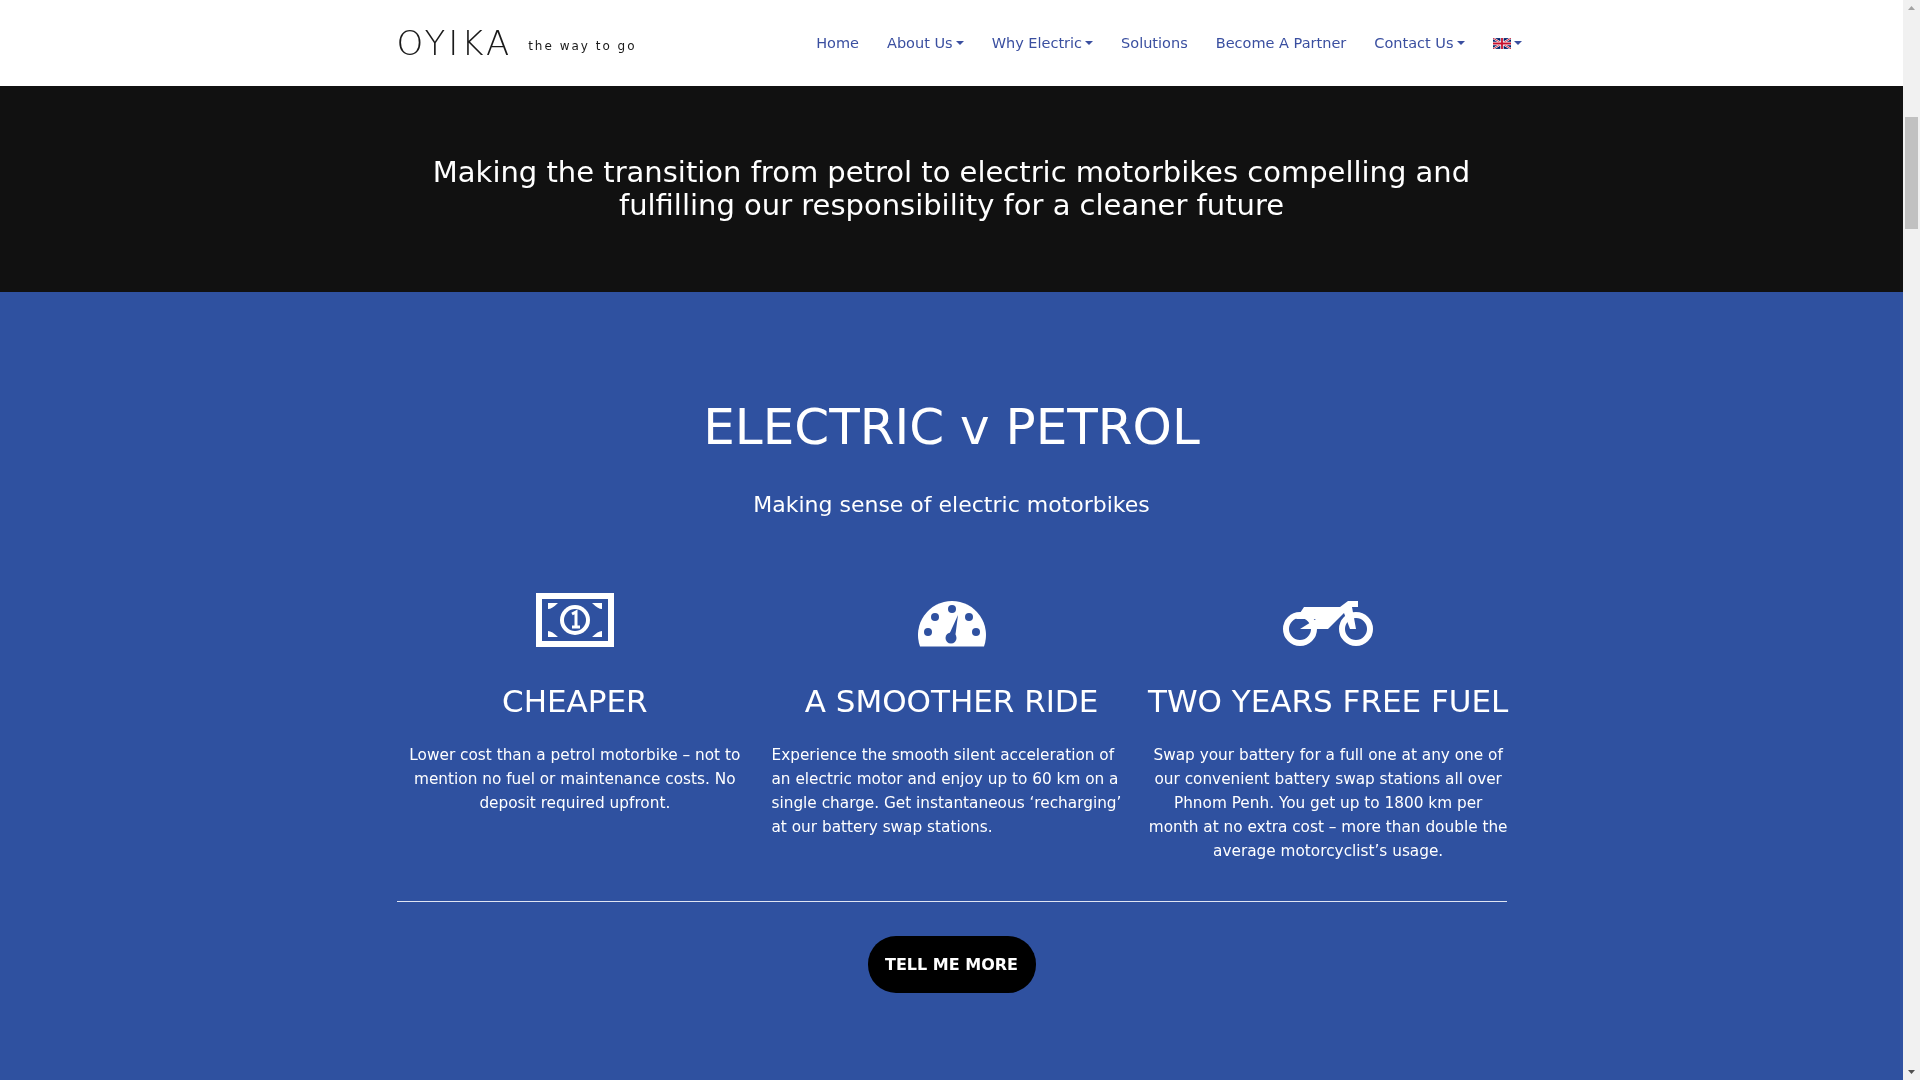 The width and height of the screenshot is (1920, 1080). I want to click on feature-text: Experience the smooth silent acceleration of an electric motor and enjoy up to 60 km on a single charge. Get instantaneous ‘recharging’ at our battery swap stations., so click(947, 791).